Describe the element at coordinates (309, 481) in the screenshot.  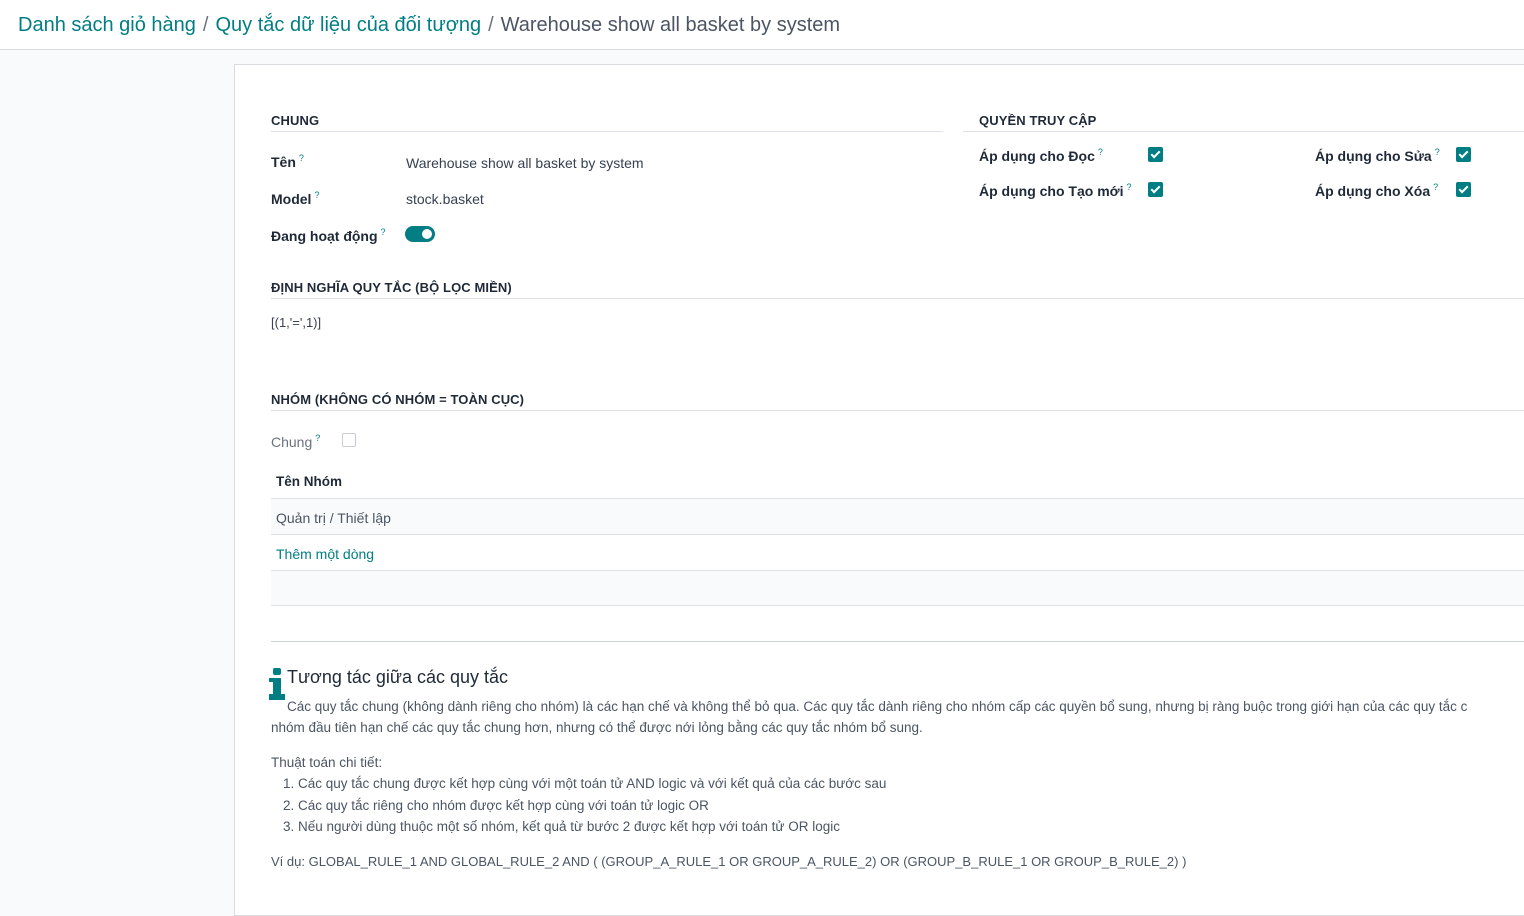
I see `group-name-column-header: Tên Nhóm` at that location.